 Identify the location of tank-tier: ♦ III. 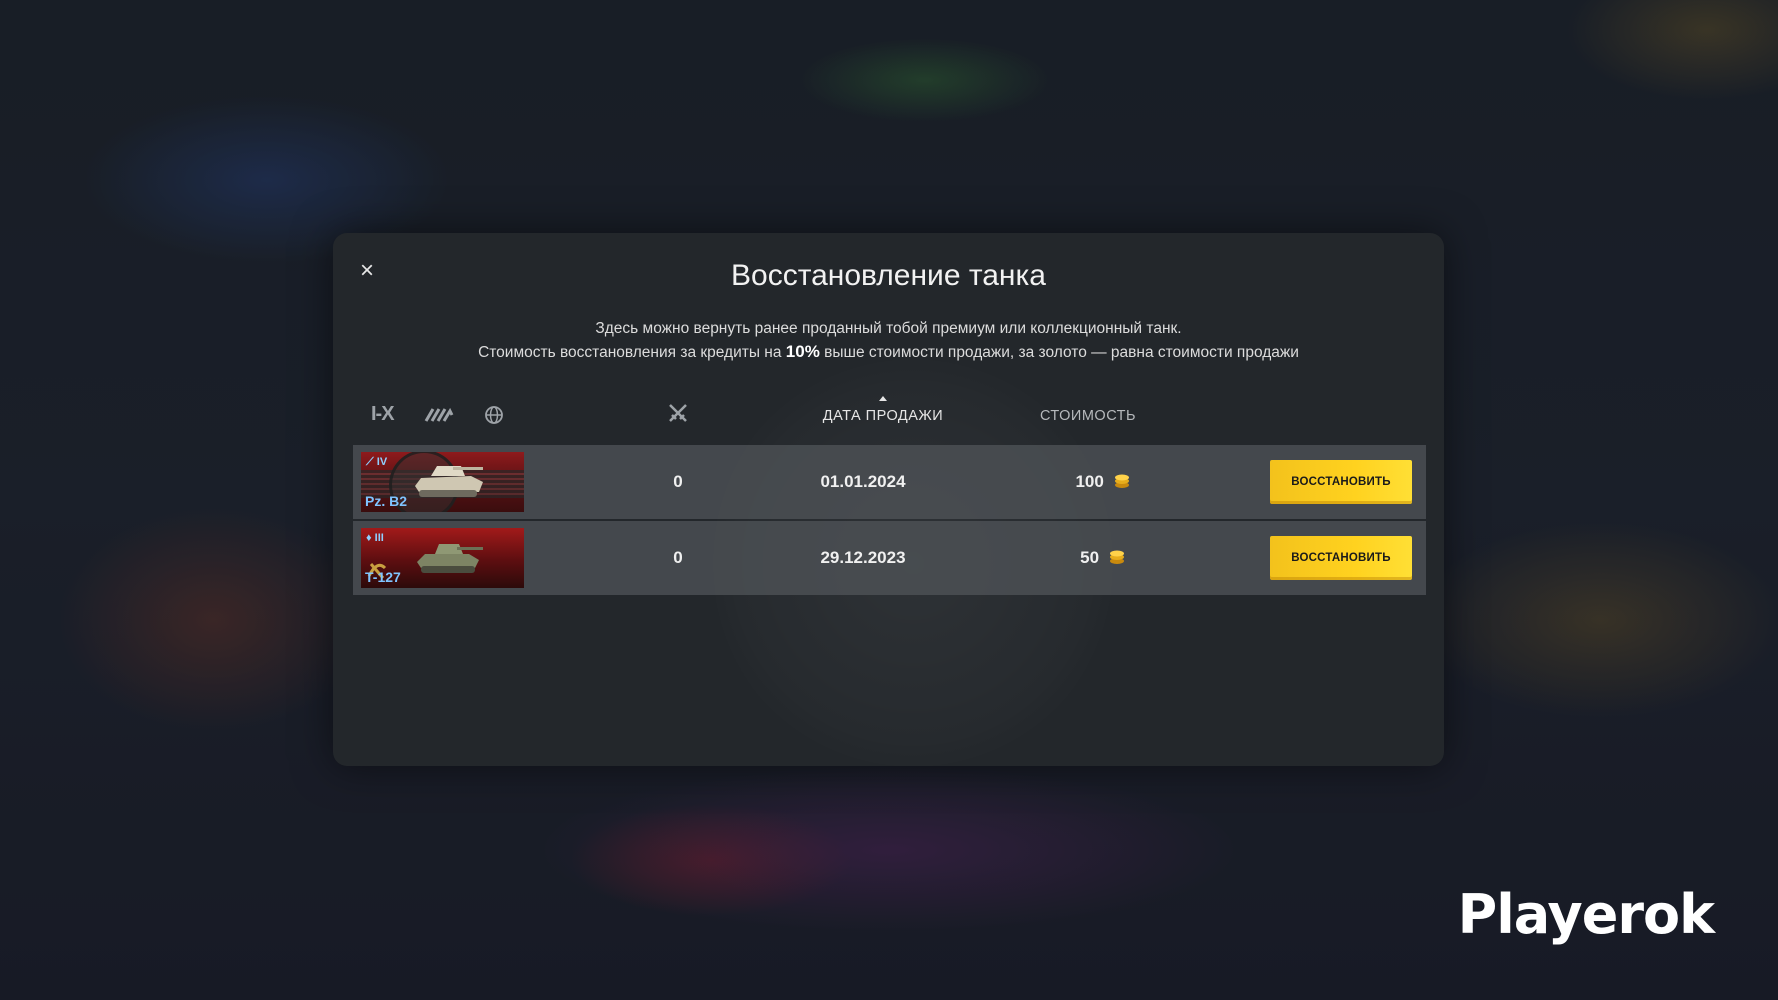
(375, 538).